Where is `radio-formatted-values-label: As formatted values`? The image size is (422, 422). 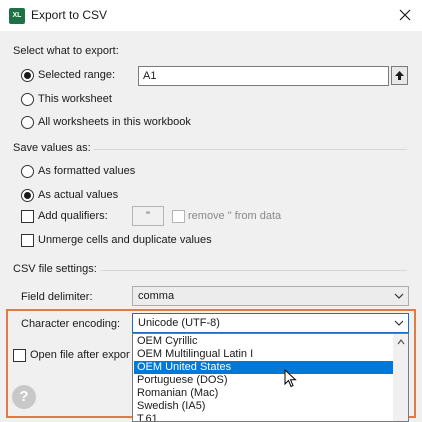
radio-formatted-values-label: As formatted values is located at coordinates (86, 171).